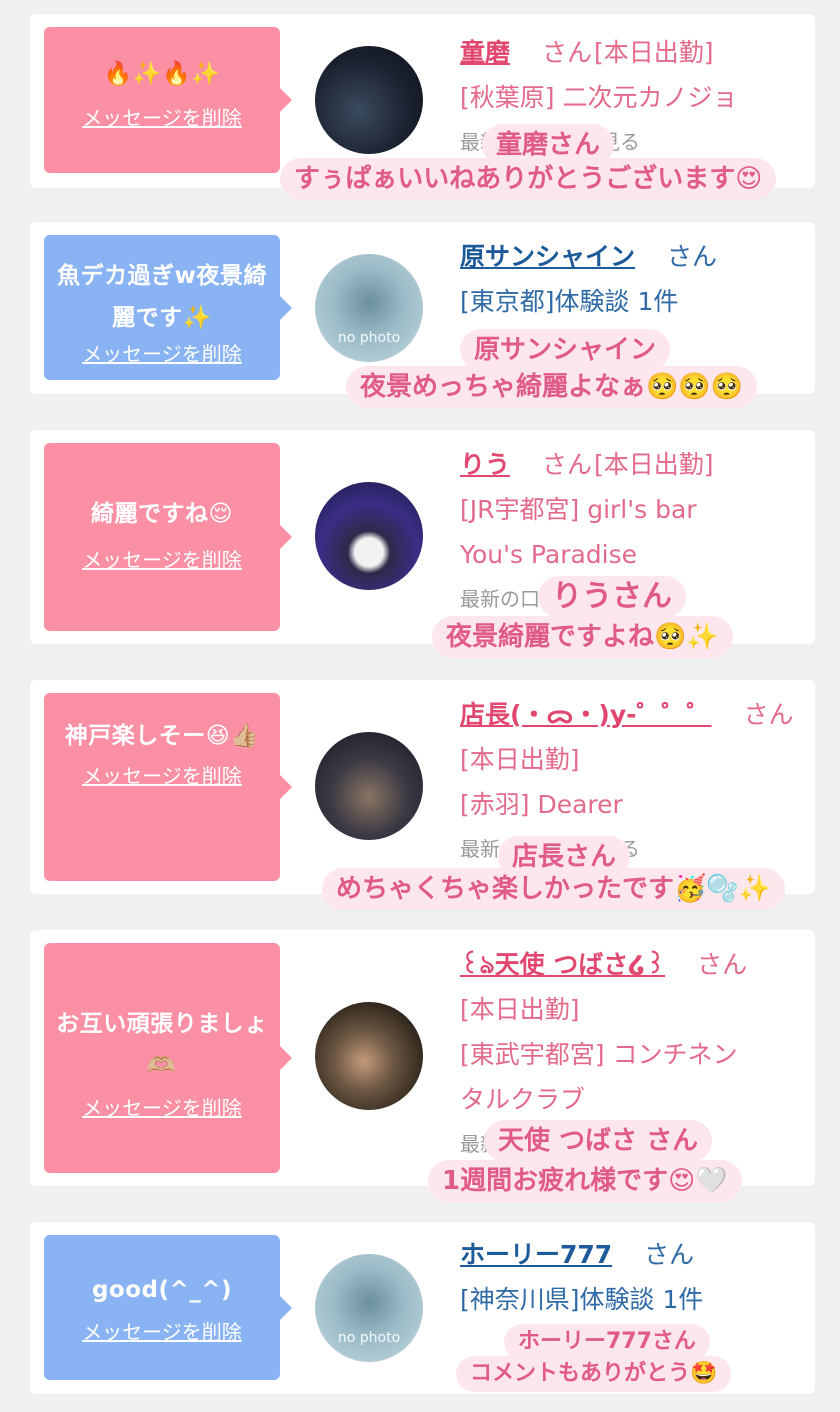 The height and width of the screenshot is (1412, 840). What do you see at coordinates (612, 597) in the screenshot?
I see `overlay-caption-1: りうさん` at bounding box center [612, 597].